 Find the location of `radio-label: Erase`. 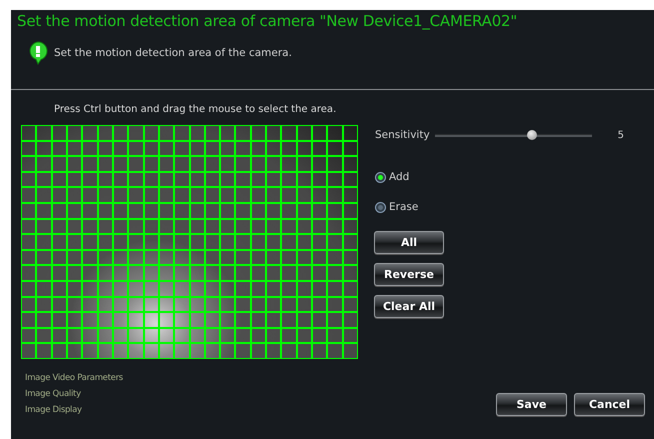

radio-label: Erase is located at coordinates (403, 207).